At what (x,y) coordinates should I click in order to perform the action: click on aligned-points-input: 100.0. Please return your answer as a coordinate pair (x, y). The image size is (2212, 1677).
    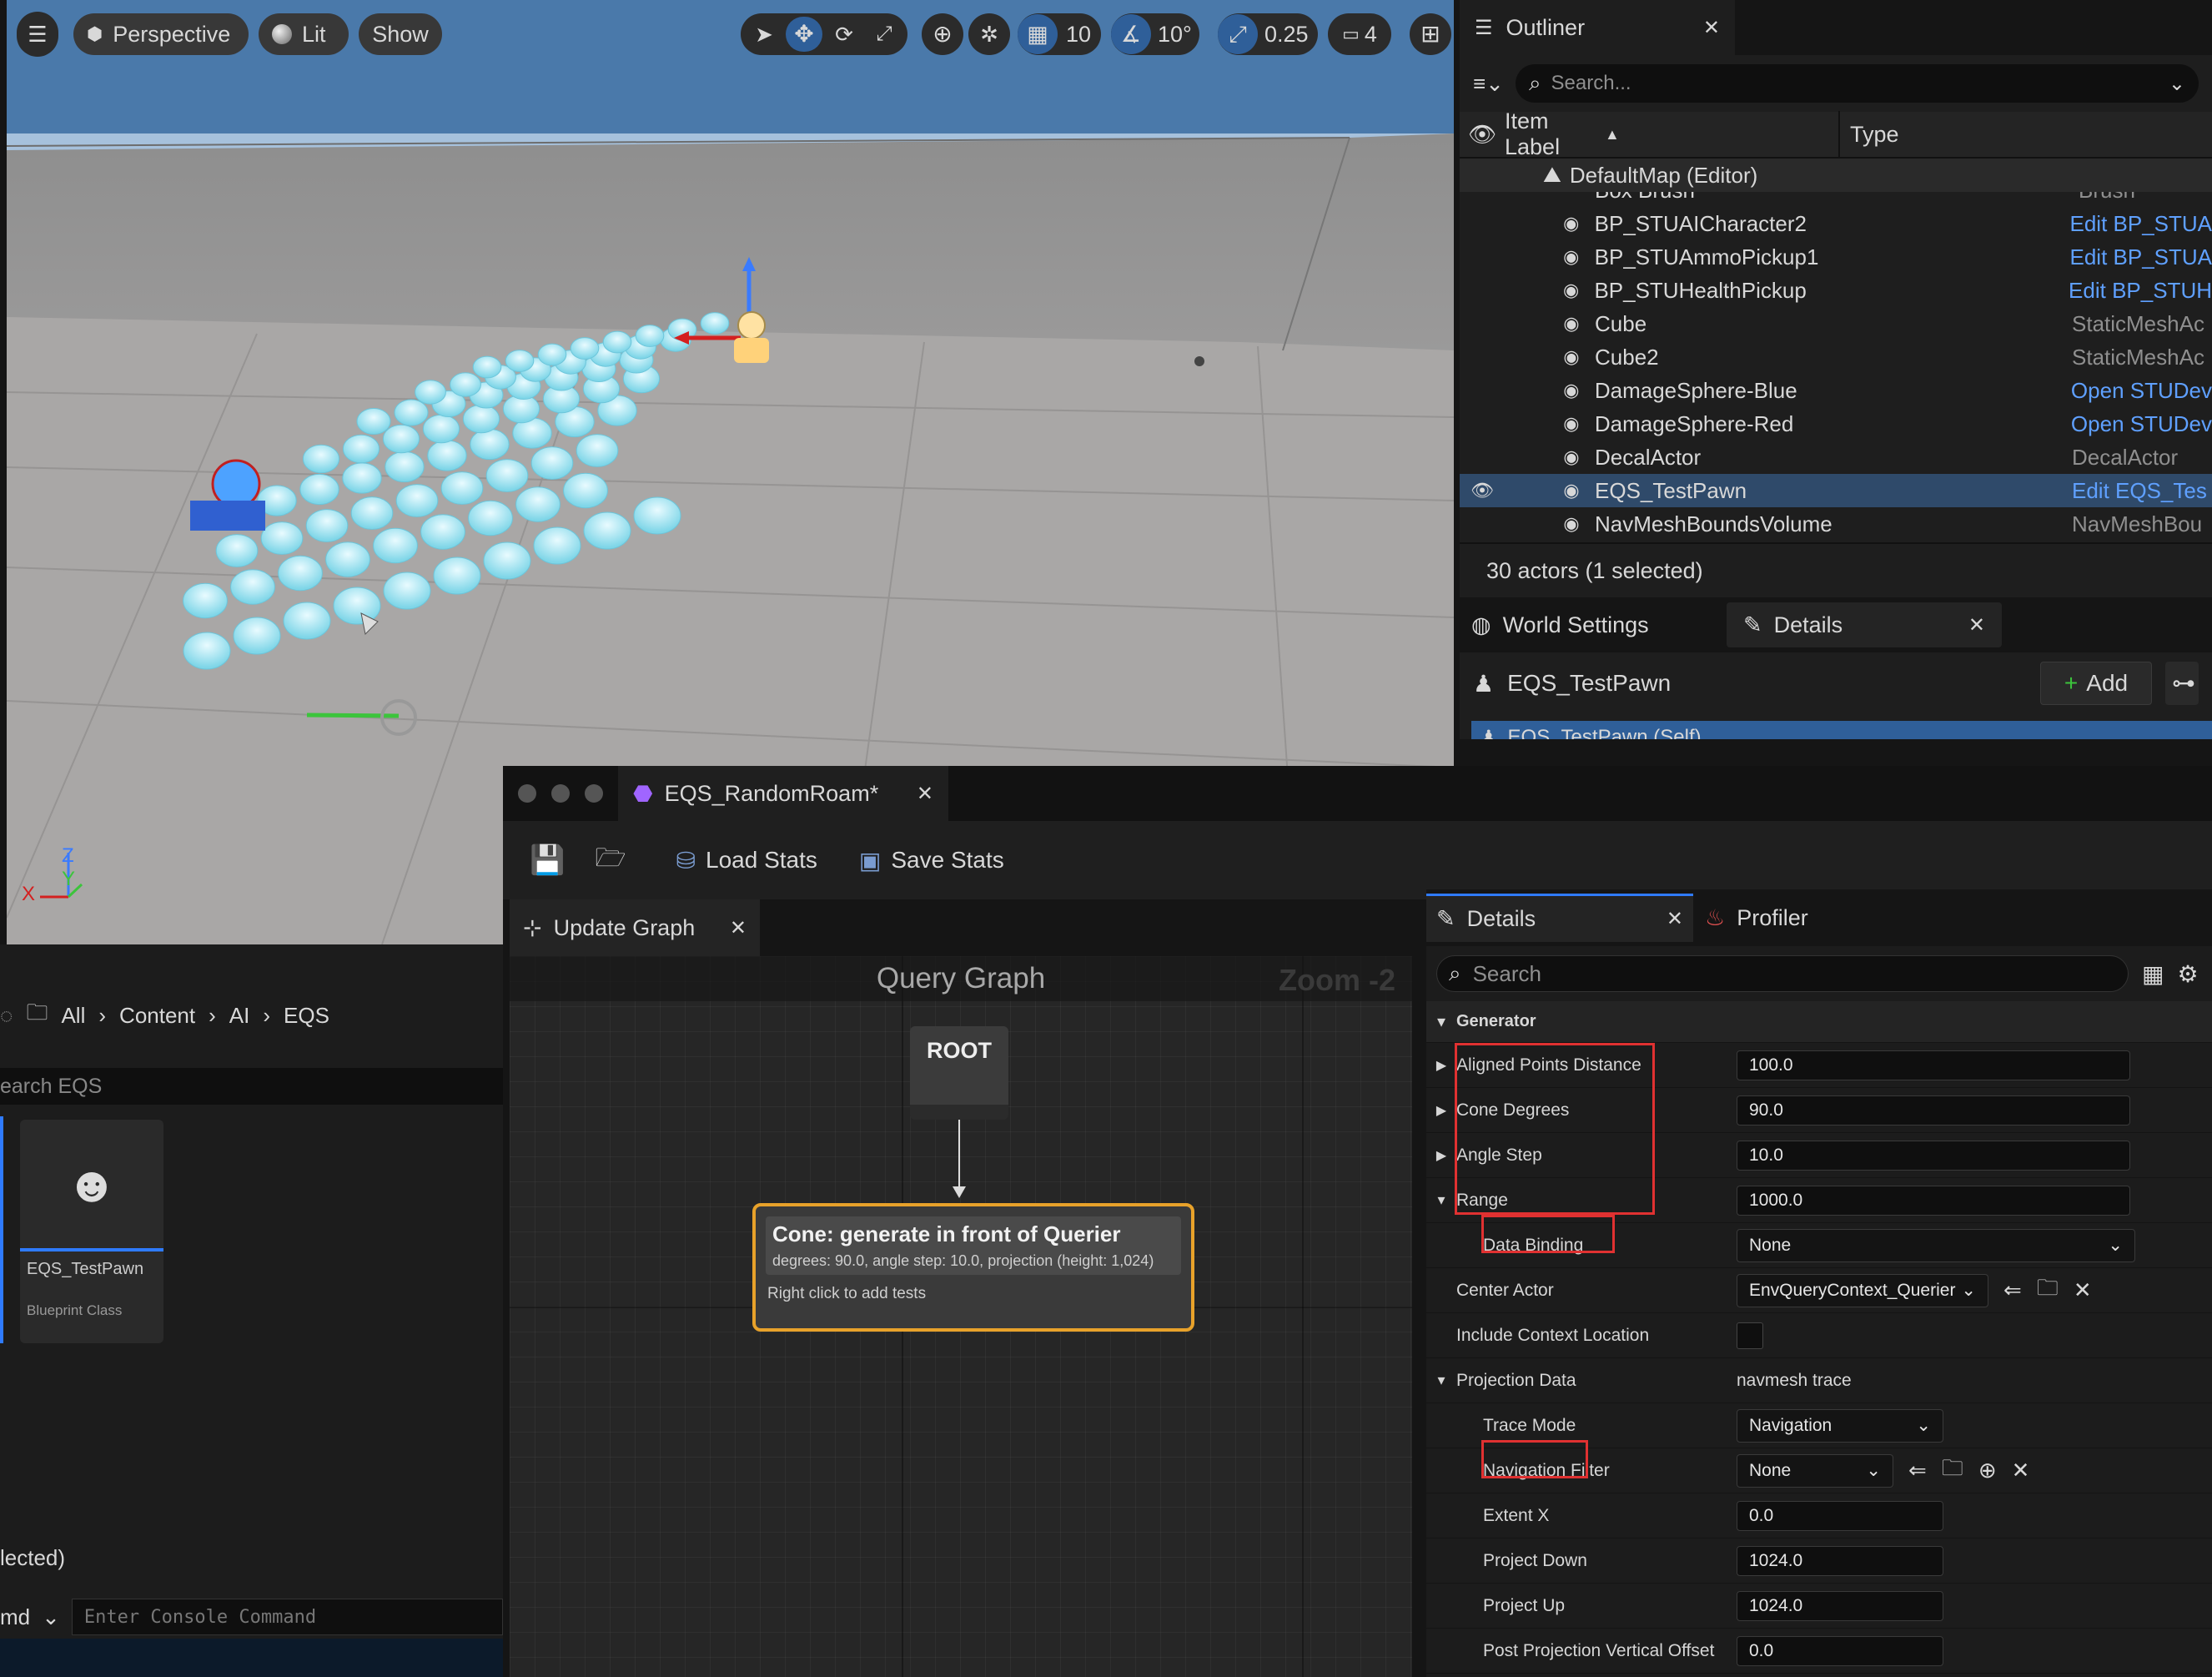
    Looking at the image, I should click on (1934, 1065).